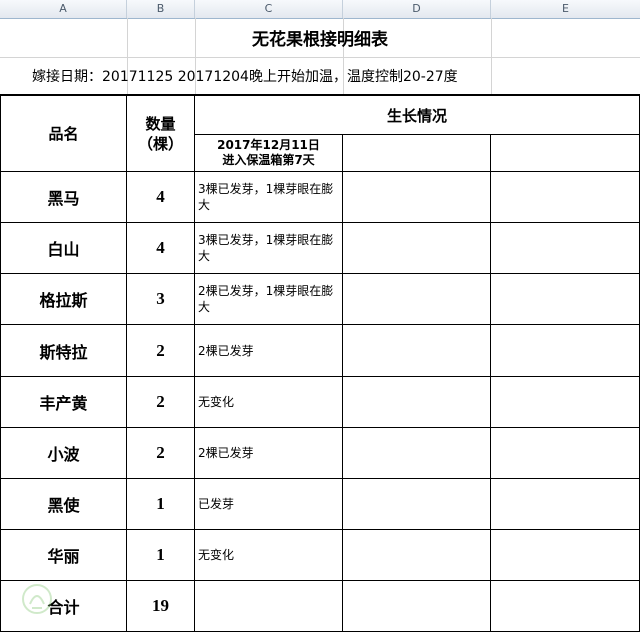 This screenshot has width=640, height=635. What do you see at coordinates (63, 9) in the screenshot?
I see `column-header-a: A` at bounding box center [63, 9].